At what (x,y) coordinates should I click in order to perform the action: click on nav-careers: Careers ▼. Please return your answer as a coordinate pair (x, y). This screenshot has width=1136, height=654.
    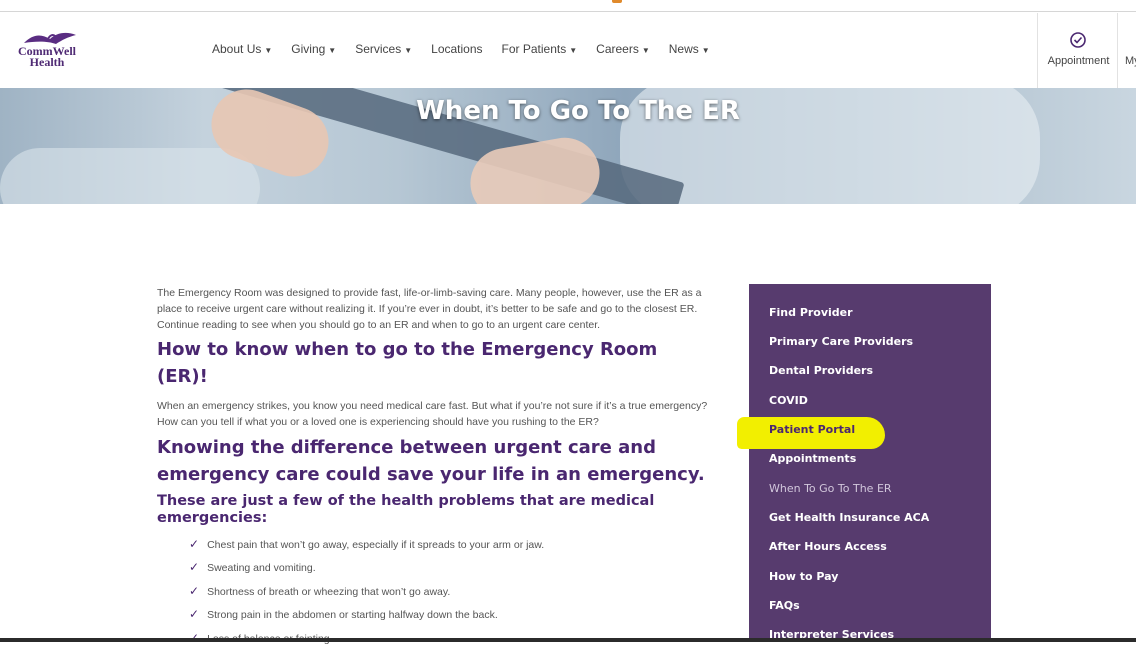
    Looking at the image, I should click on (623, 49).